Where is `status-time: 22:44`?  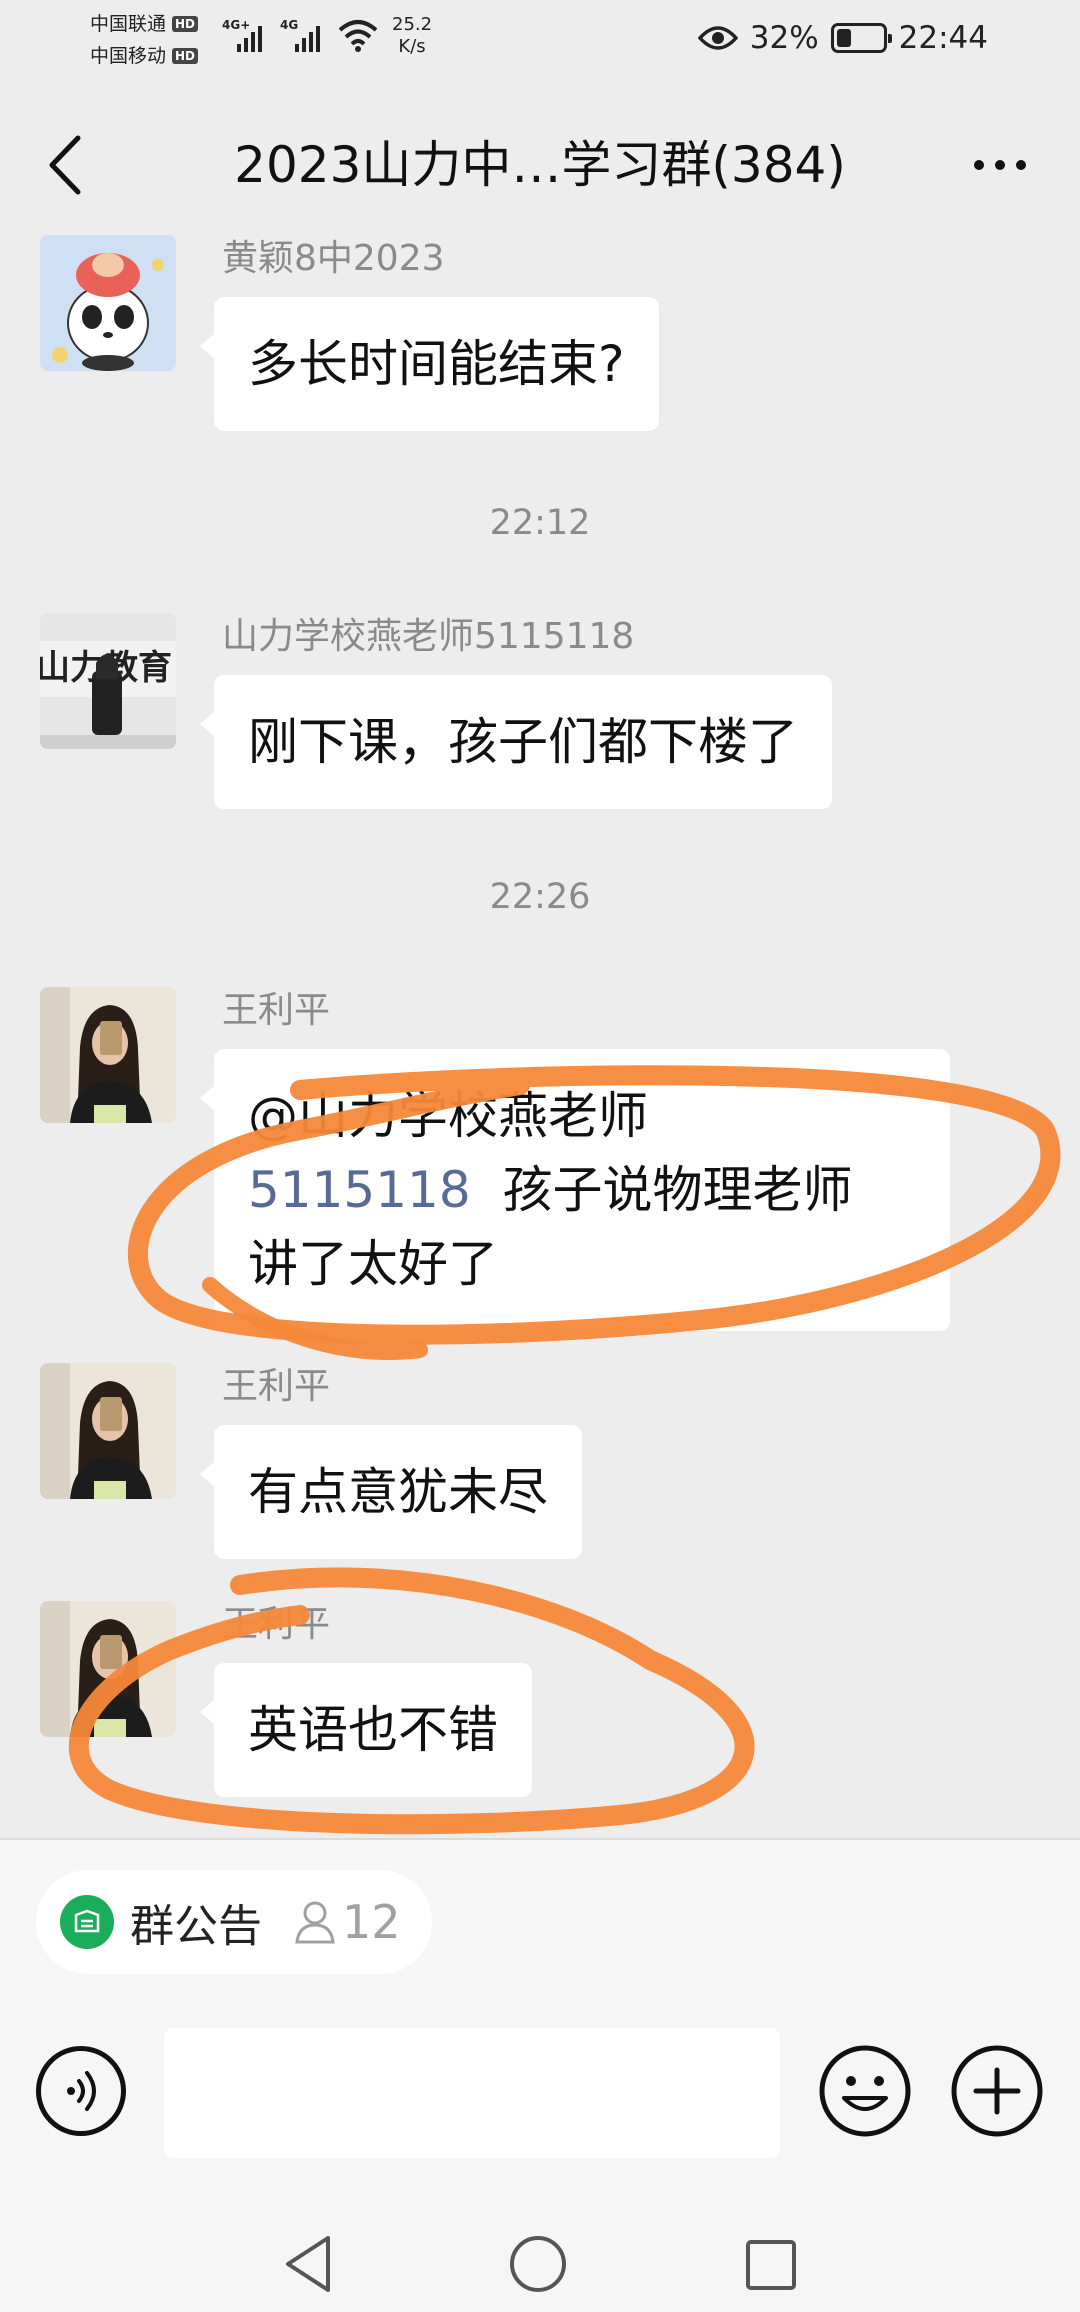 status-time: 22:44 is located at coordinates (943, 38).